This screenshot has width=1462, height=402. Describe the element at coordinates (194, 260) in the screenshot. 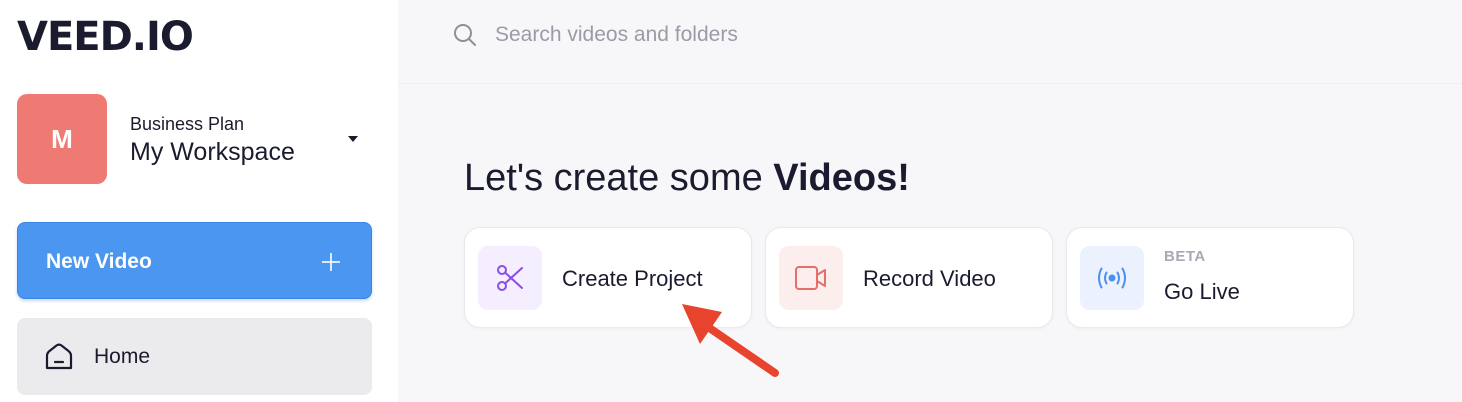

I see `new-video-button: New Video` at that location.